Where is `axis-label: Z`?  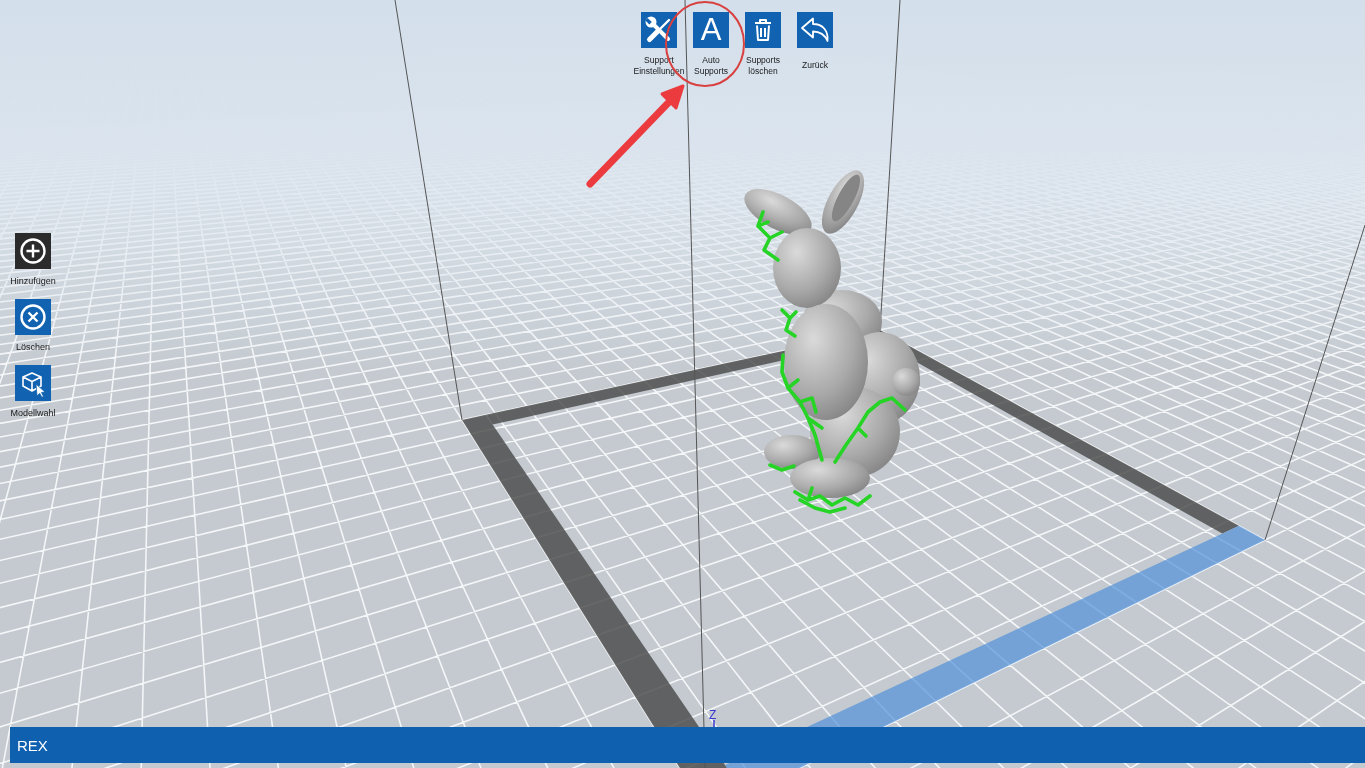
axis-label: Z is located at coordinates (713, 715).